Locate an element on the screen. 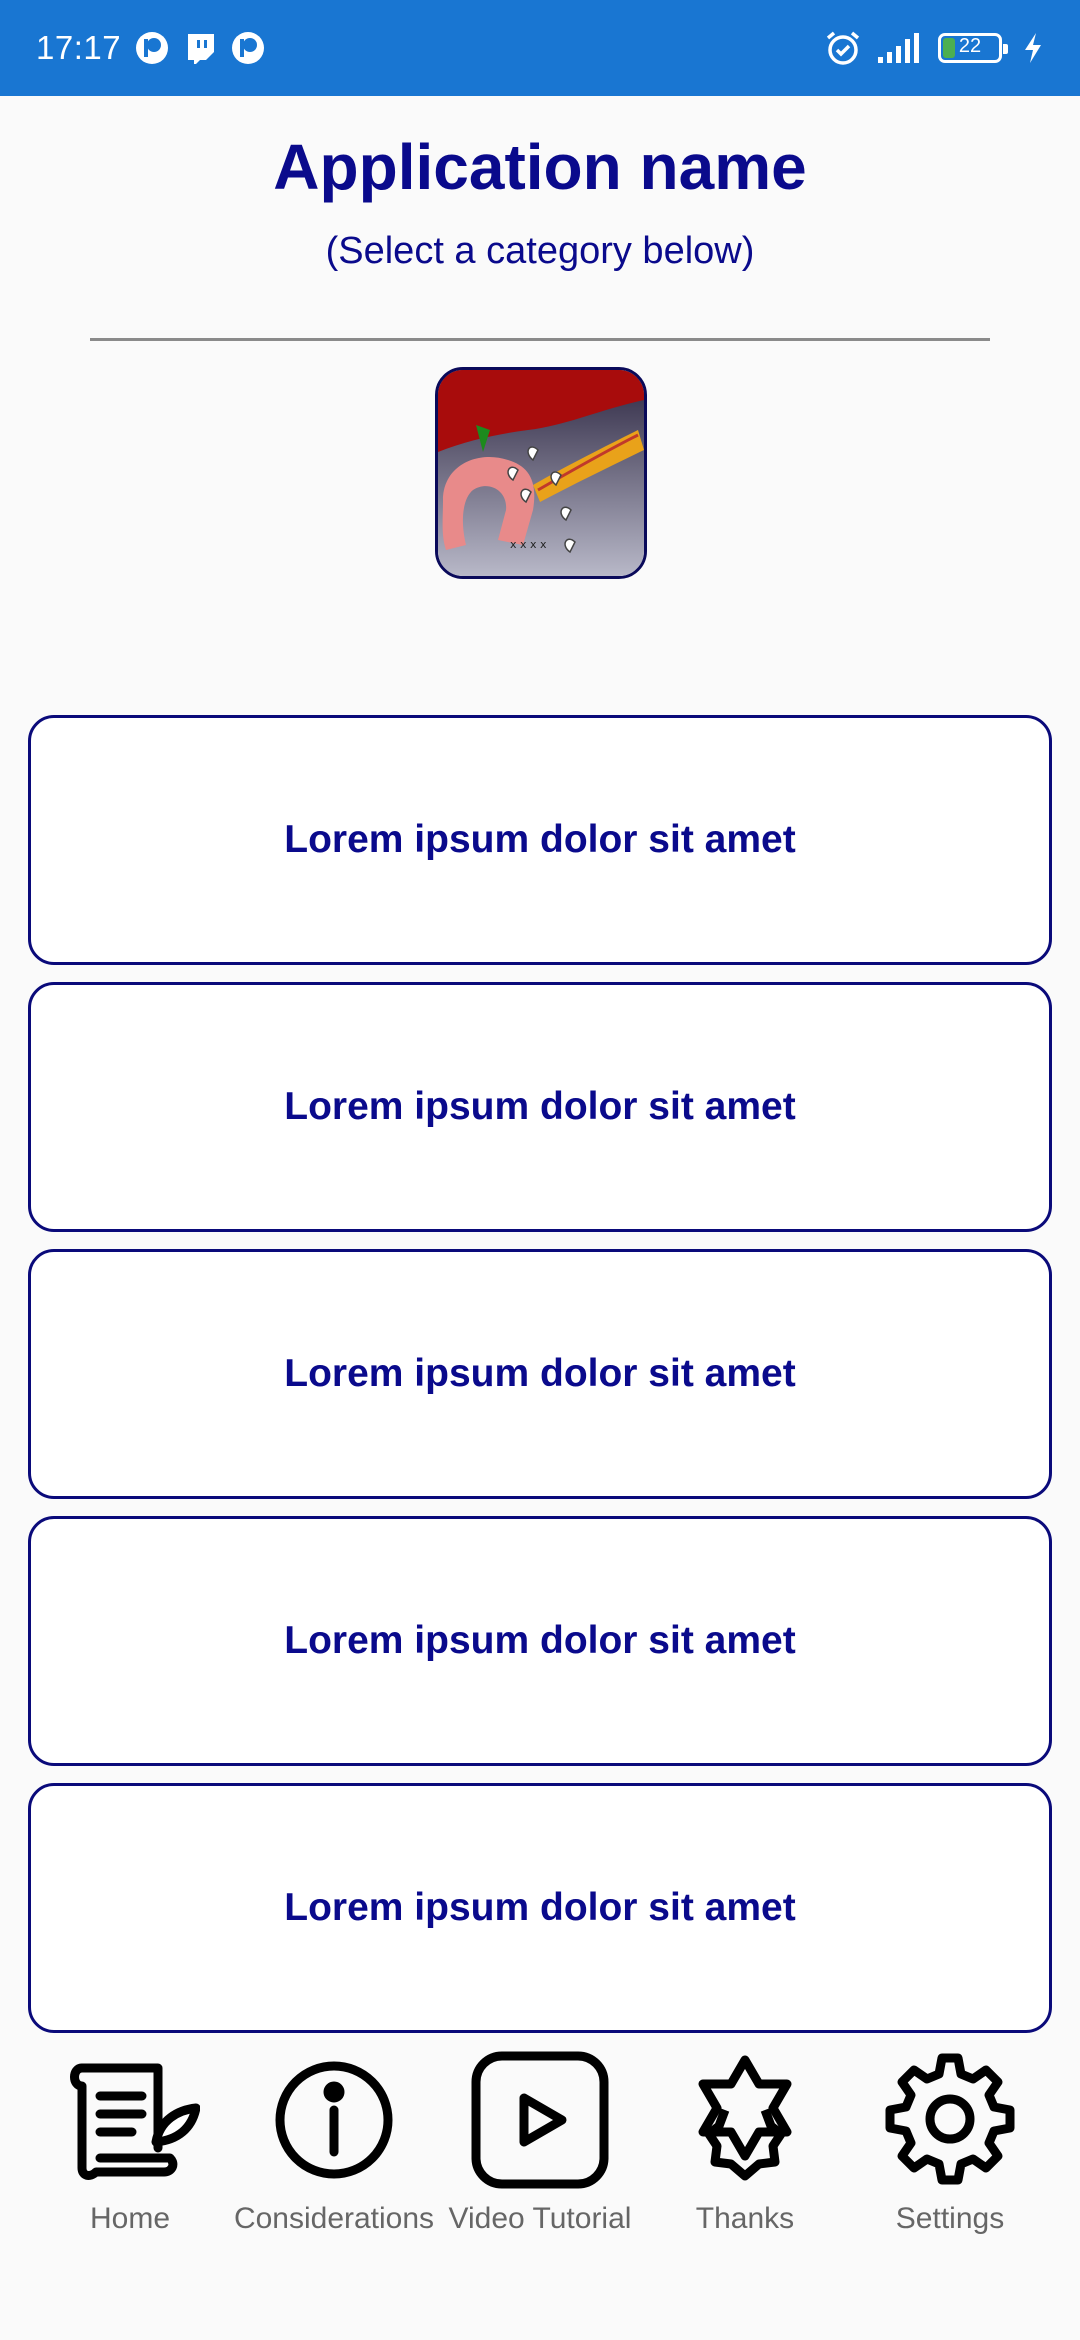  play-icon is located at coordinates (540, 2120).